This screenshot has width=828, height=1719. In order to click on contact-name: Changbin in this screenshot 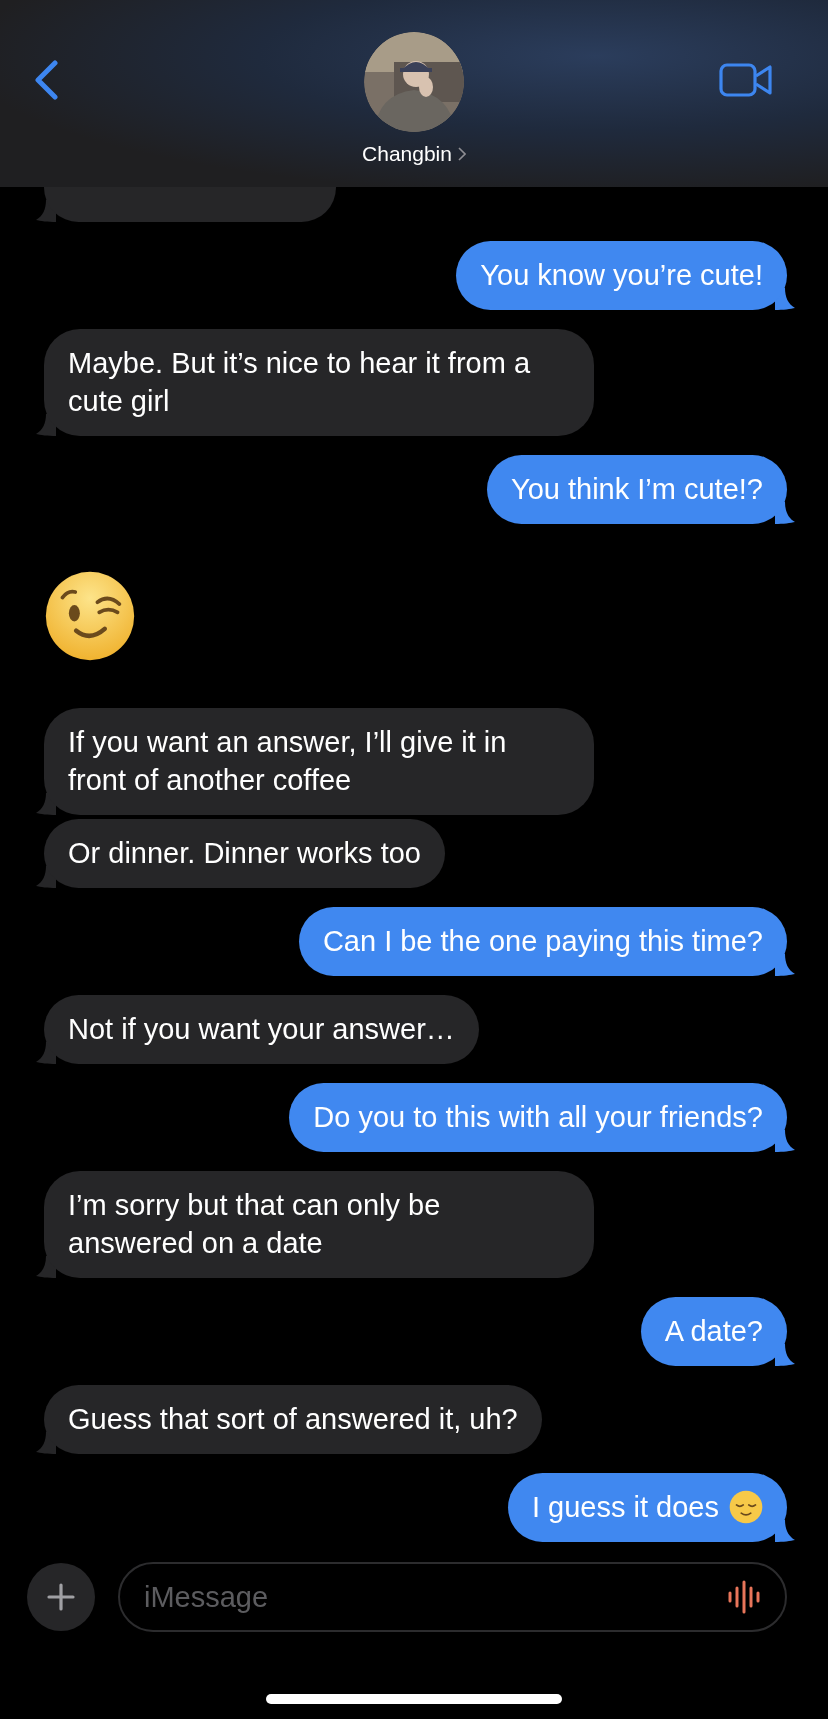, I will do `click(407, 154)`.